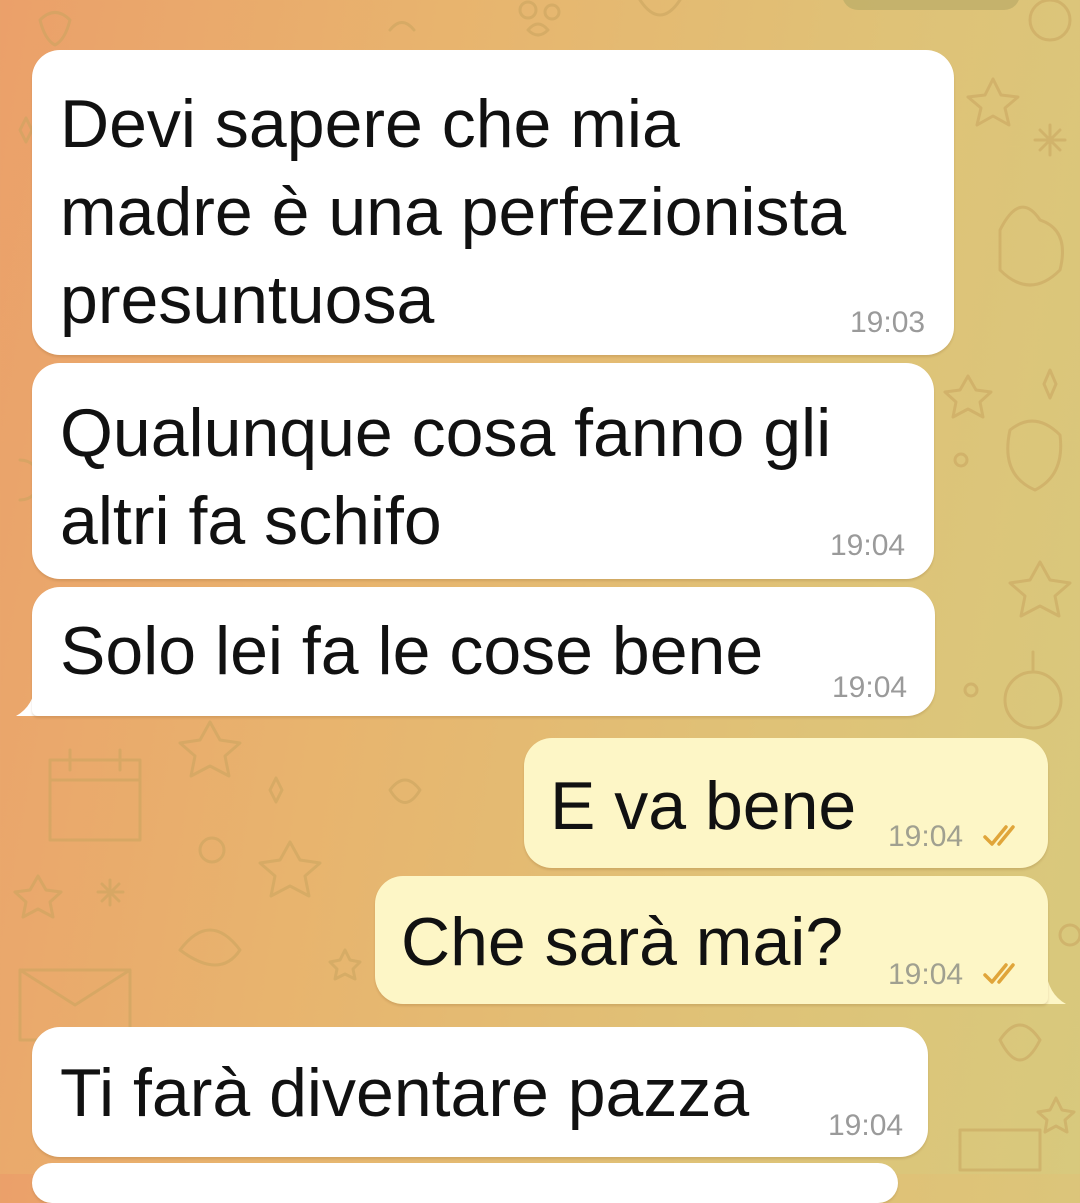  Describe the element at coordinates (446, 433) in the screenshot. I see `message-text-line: Qualunque cosa fanno gli` at that location.